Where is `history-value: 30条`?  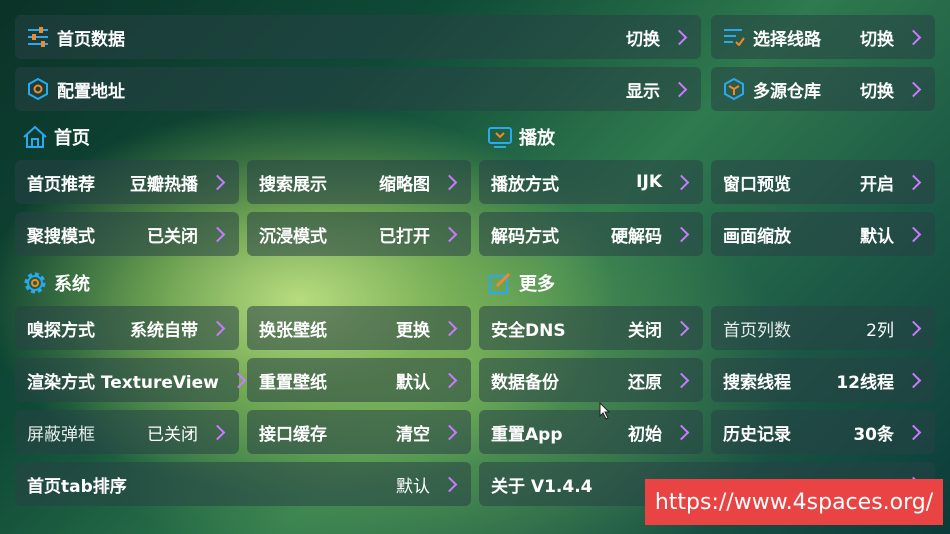 history-value: 30条 is located at coordinates (873, 434).